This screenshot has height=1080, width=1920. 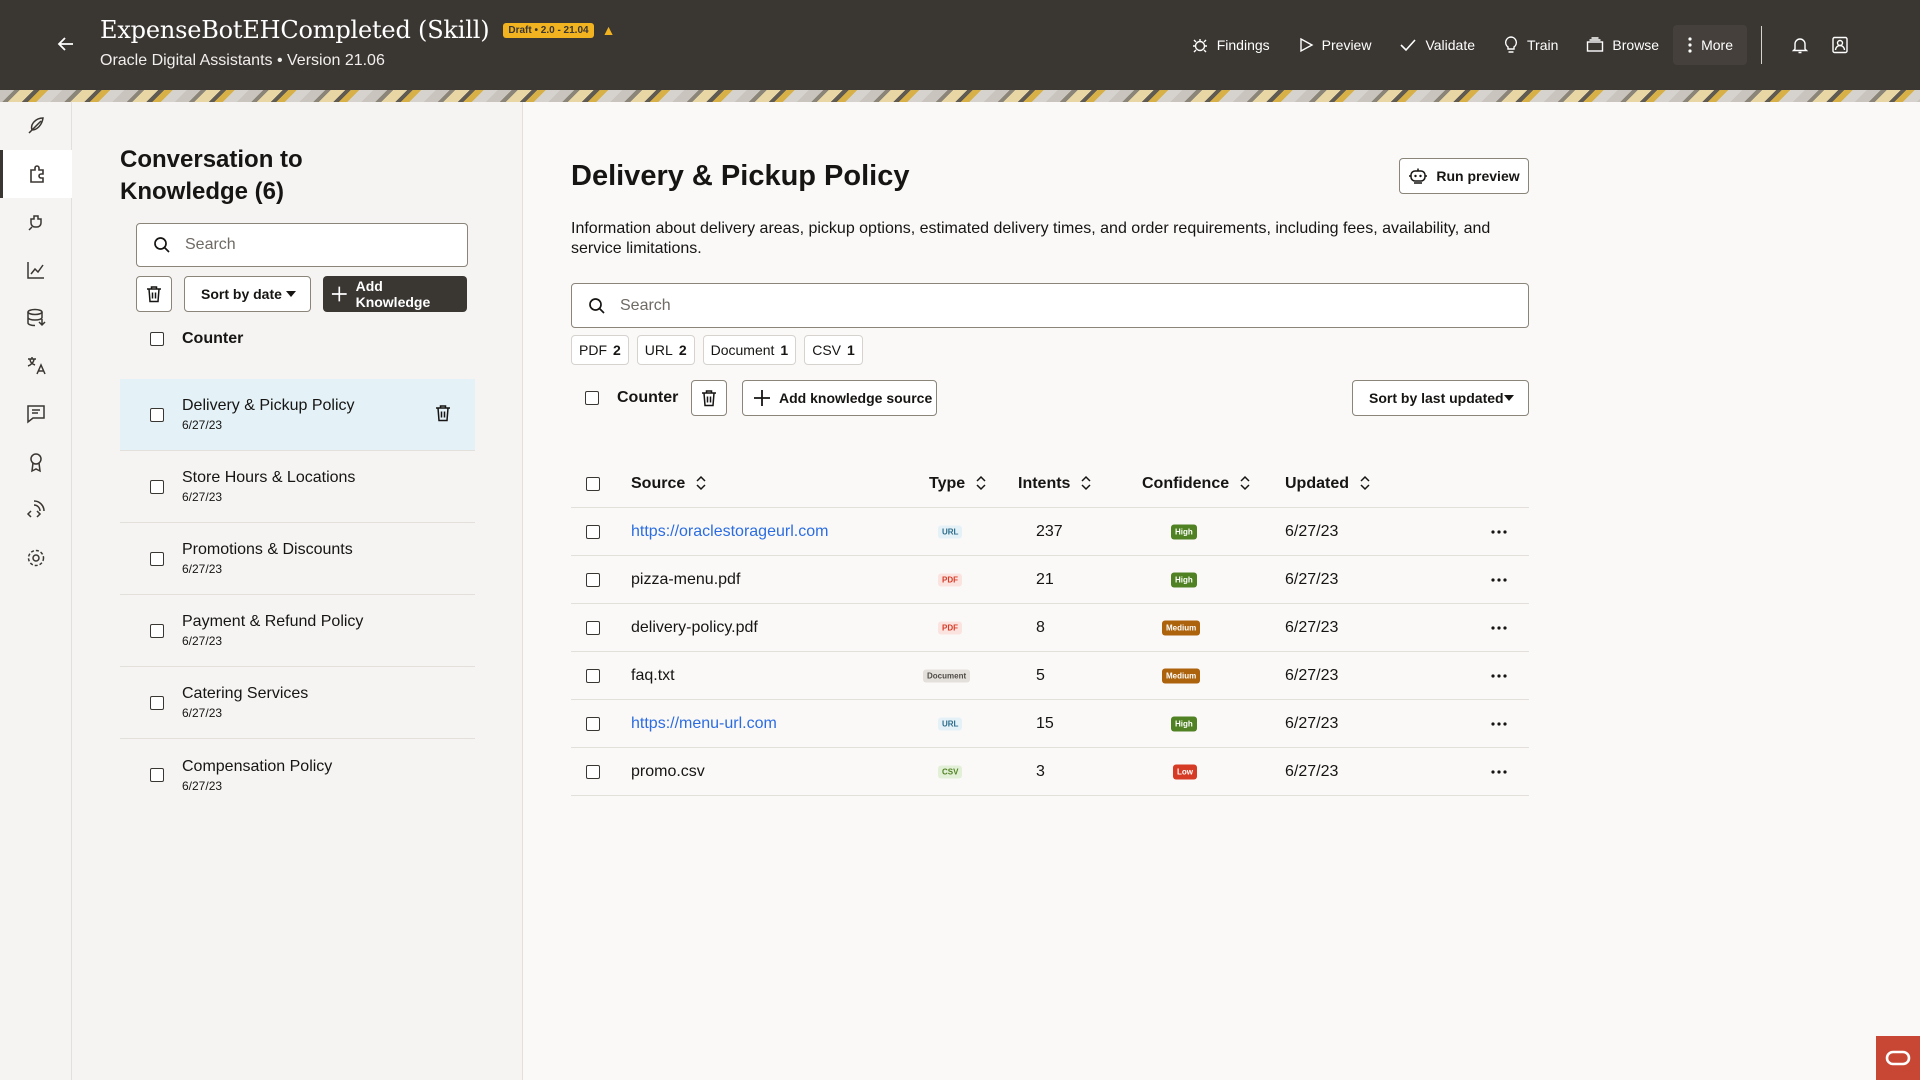 I want to click on type-badge: Document, so click(x=947, y=675).